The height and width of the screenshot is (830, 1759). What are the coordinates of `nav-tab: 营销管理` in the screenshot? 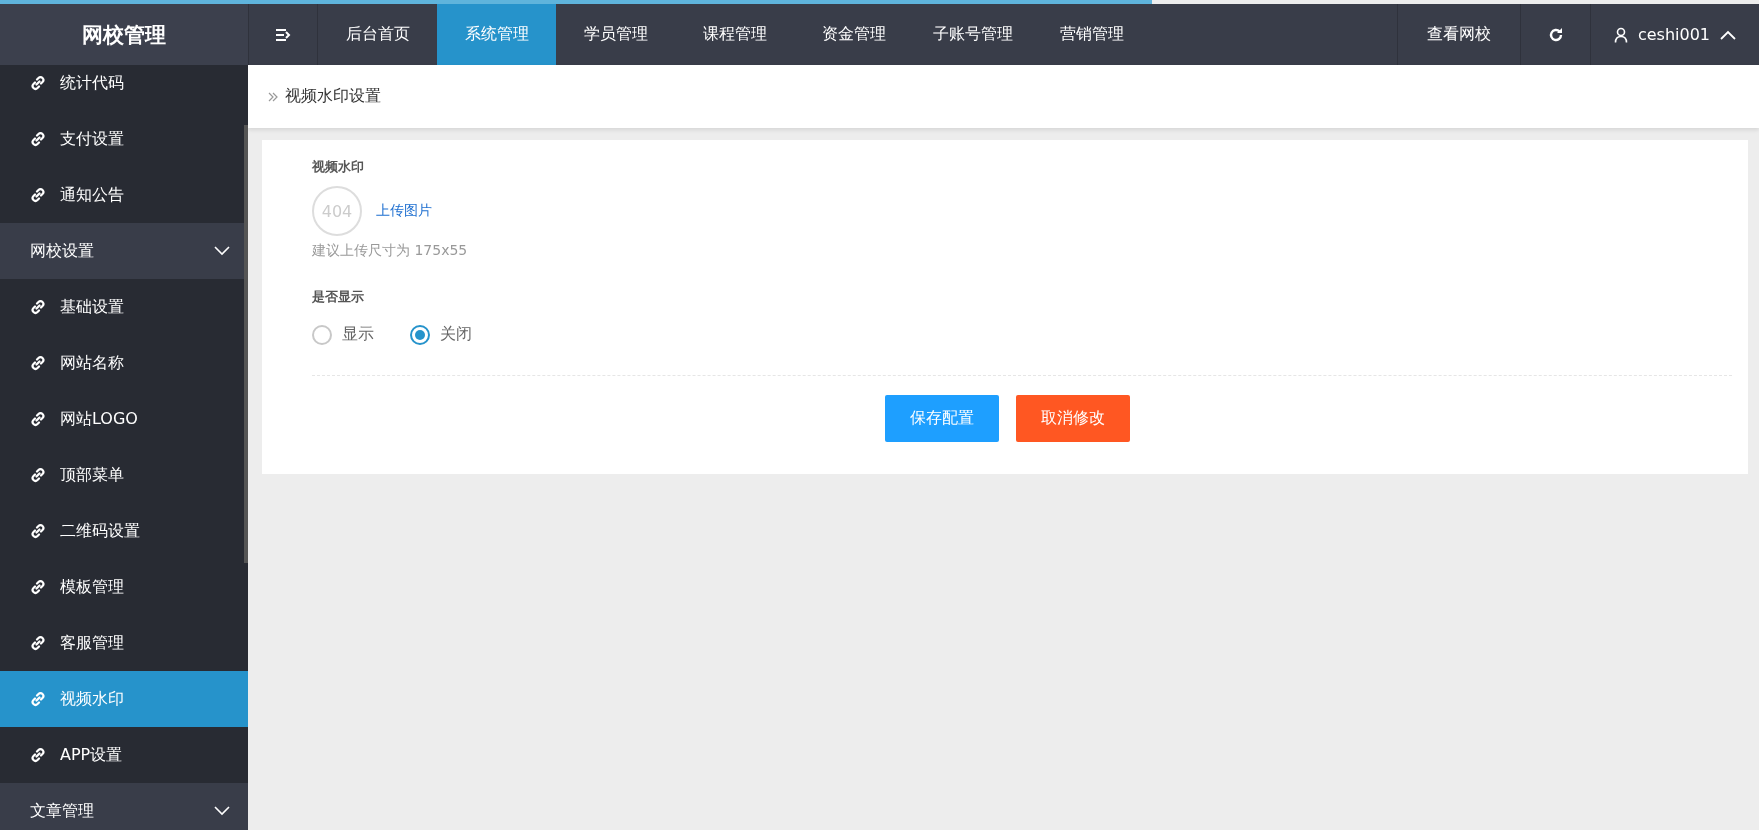 It's located at (1091, 34).